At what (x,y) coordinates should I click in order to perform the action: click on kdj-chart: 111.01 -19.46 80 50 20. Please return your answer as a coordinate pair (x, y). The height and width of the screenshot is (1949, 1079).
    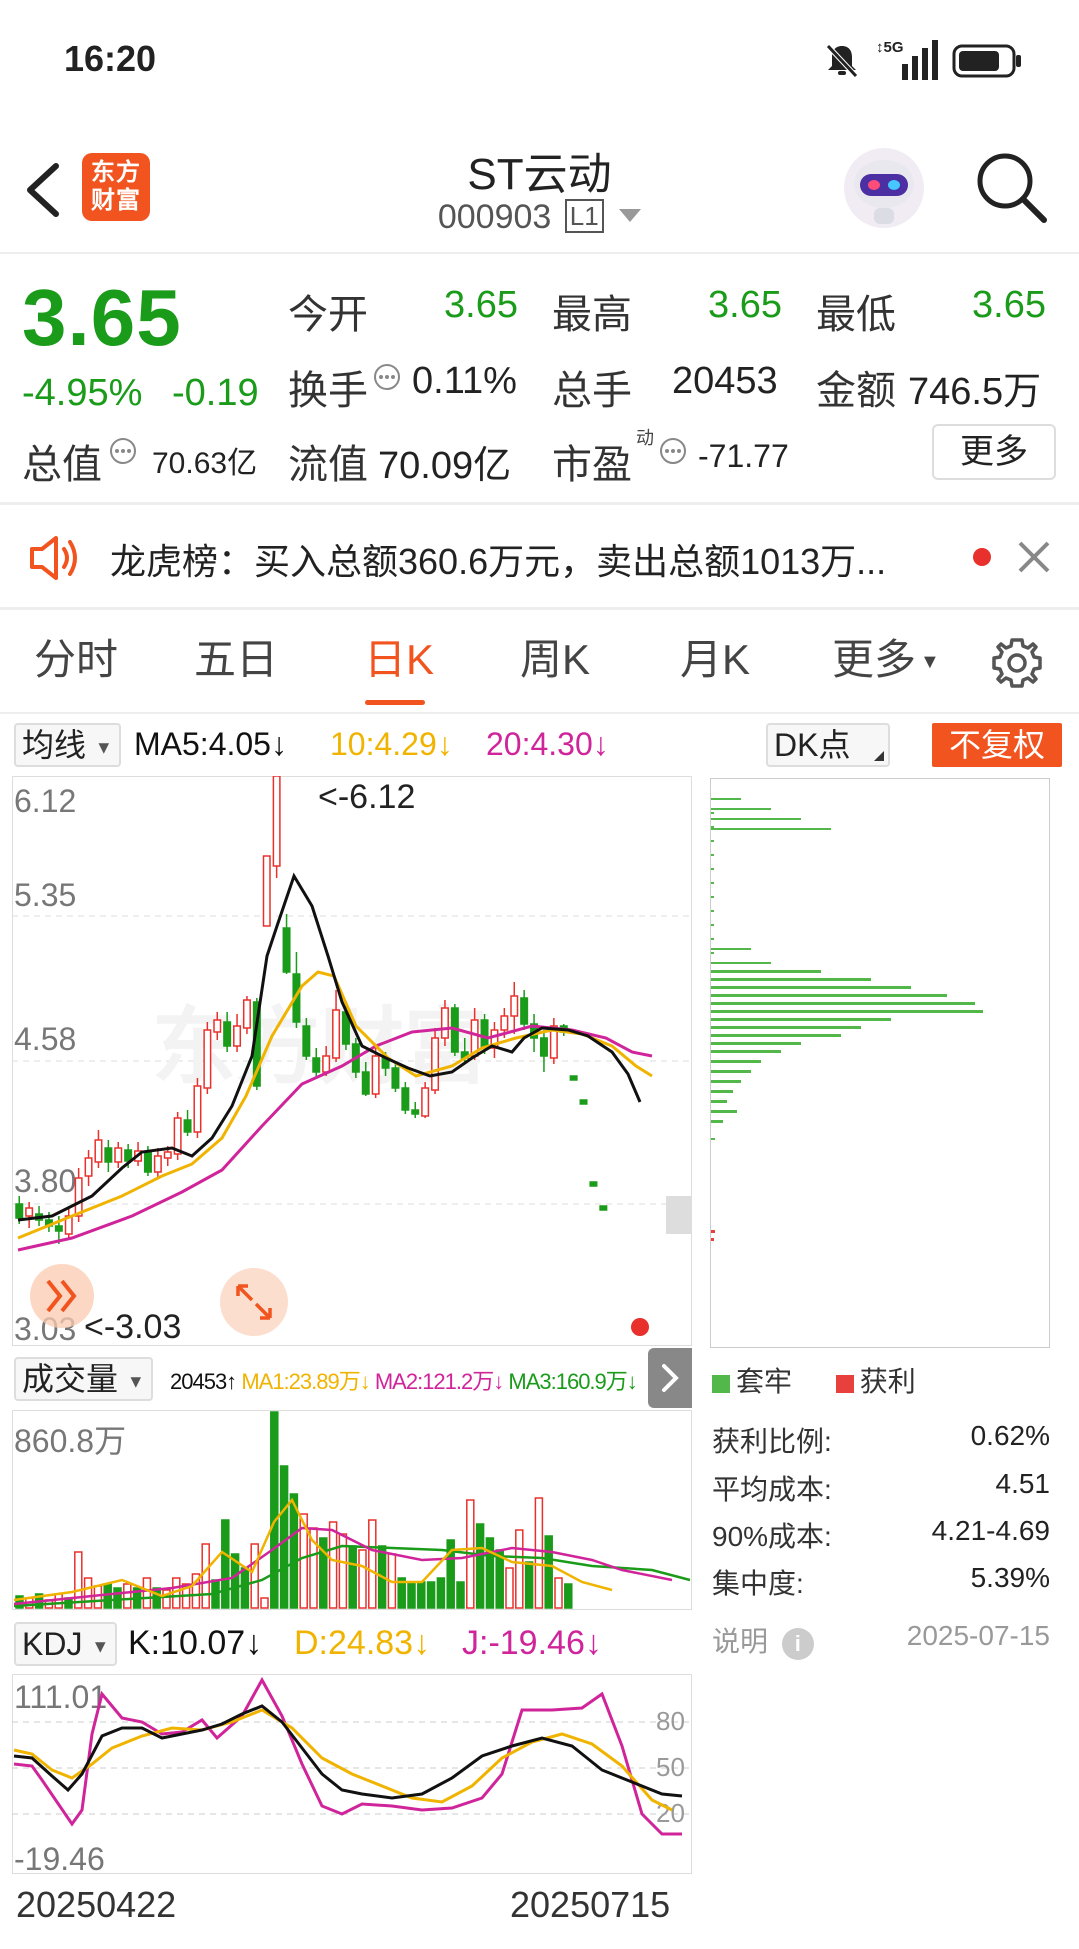
    Looking at the image, I should click on (352, 1774).